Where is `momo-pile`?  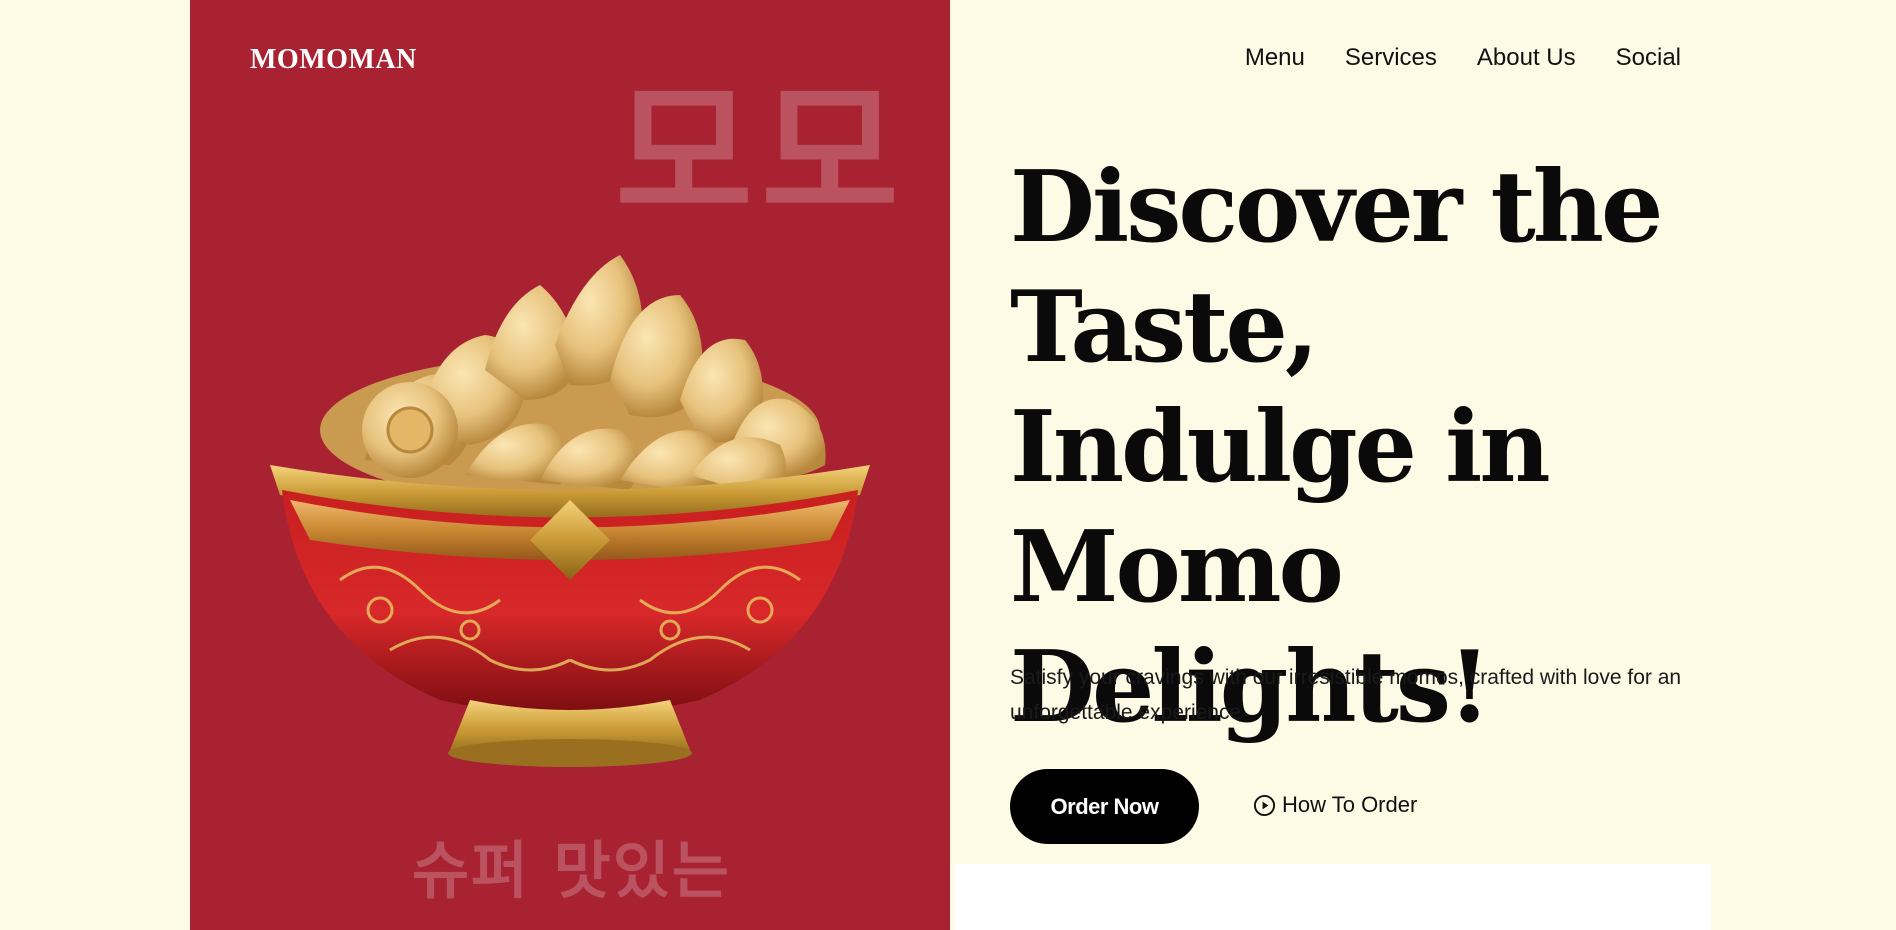
momo-pile is located at coordinates (573, 380).